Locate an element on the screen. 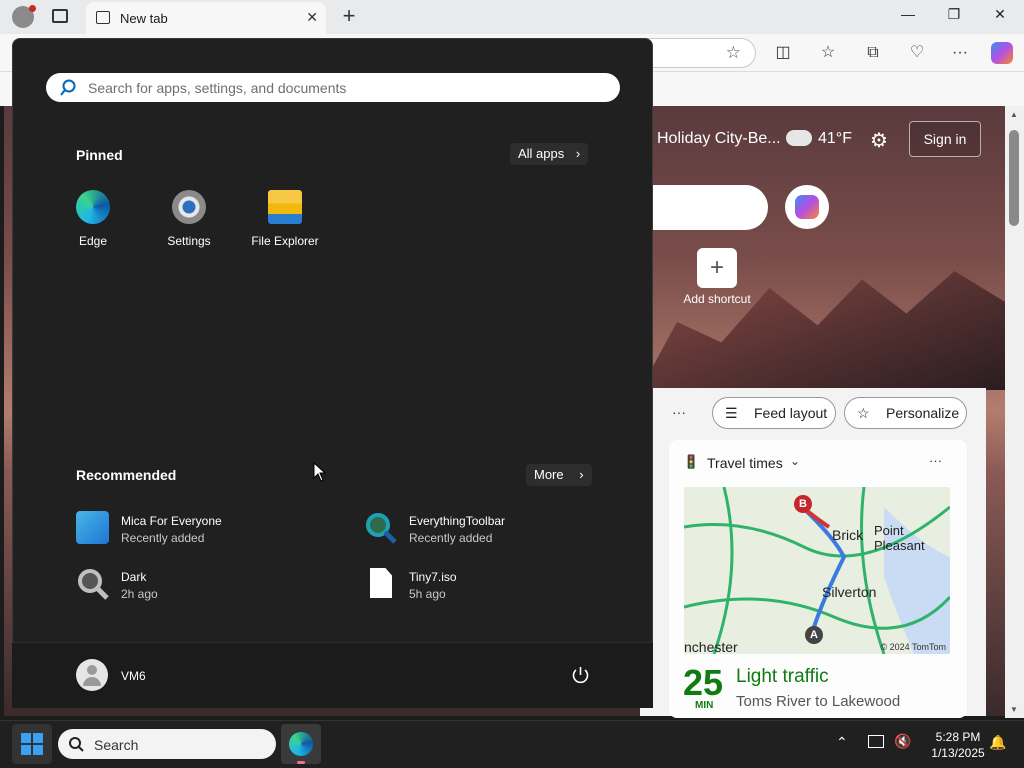  all-apps-button: All apps › is located at coordinates (549, 154).